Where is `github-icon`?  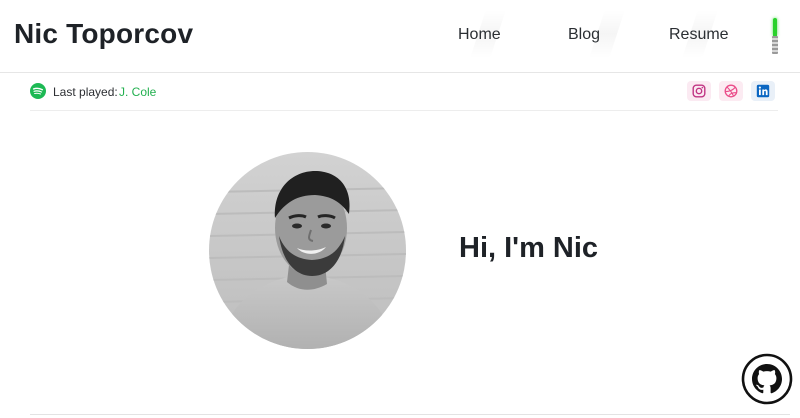 github-icon is located at coordinates (767, 379).